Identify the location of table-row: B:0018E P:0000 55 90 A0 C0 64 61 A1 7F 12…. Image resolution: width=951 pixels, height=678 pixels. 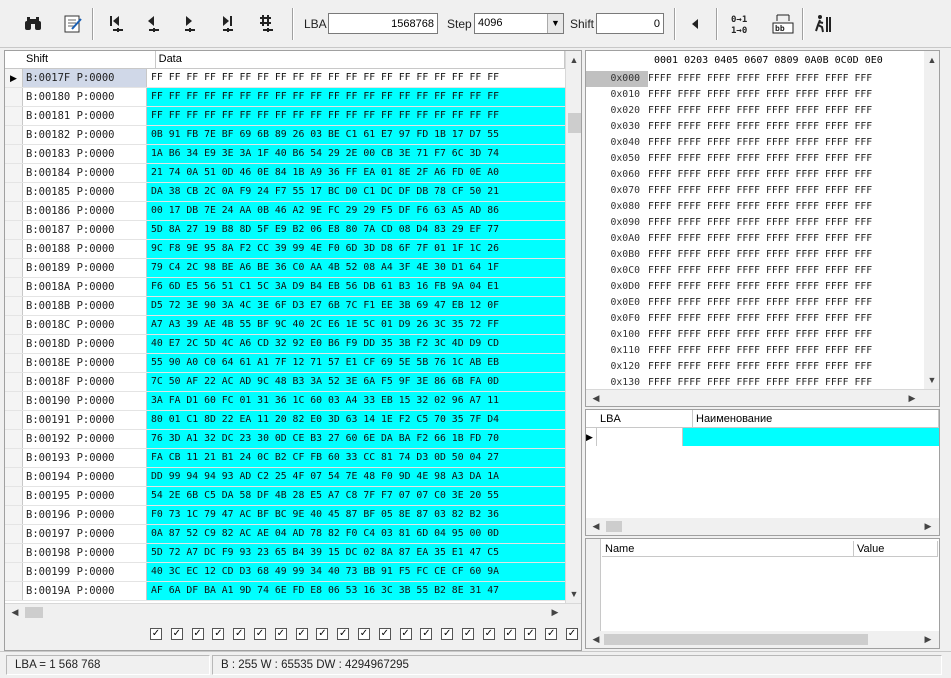
(285, 363).